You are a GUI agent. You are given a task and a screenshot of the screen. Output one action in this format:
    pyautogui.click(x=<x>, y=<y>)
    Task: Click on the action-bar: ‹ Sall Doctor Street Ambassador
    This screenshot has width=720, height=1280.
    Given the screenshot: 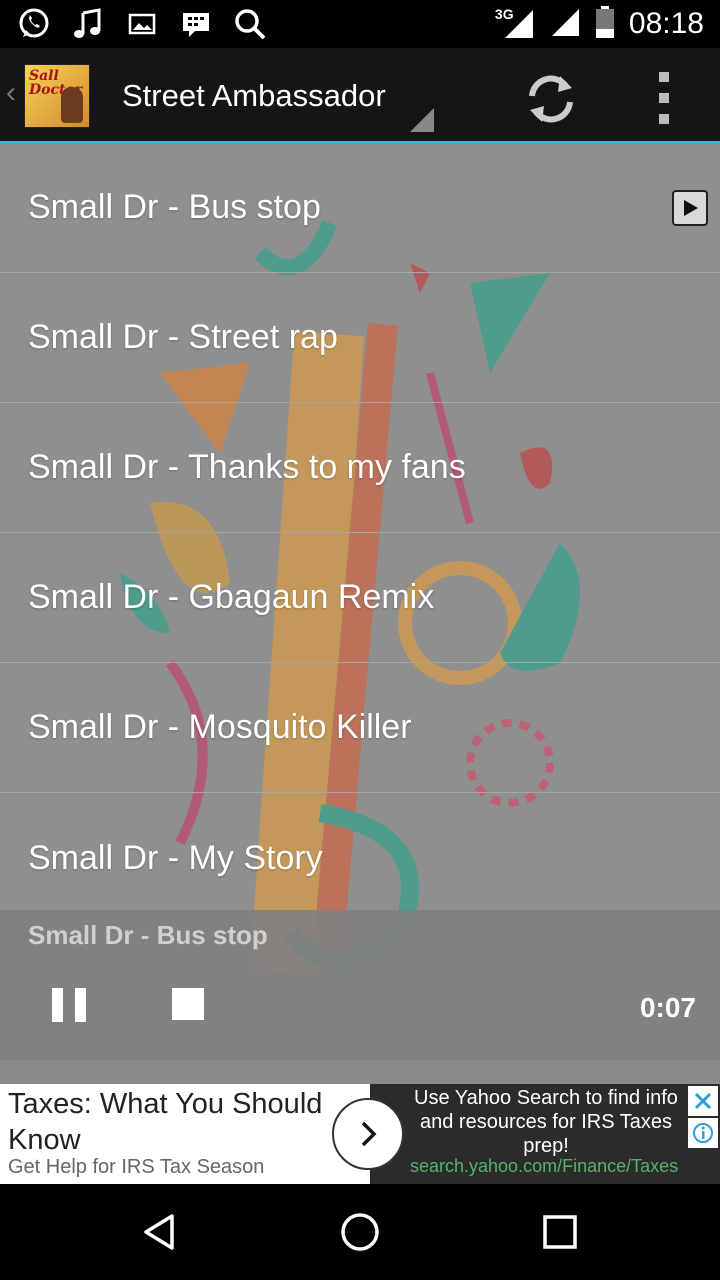 What is the action you would take?
    pyautogui.click(x=360, y=96)
    